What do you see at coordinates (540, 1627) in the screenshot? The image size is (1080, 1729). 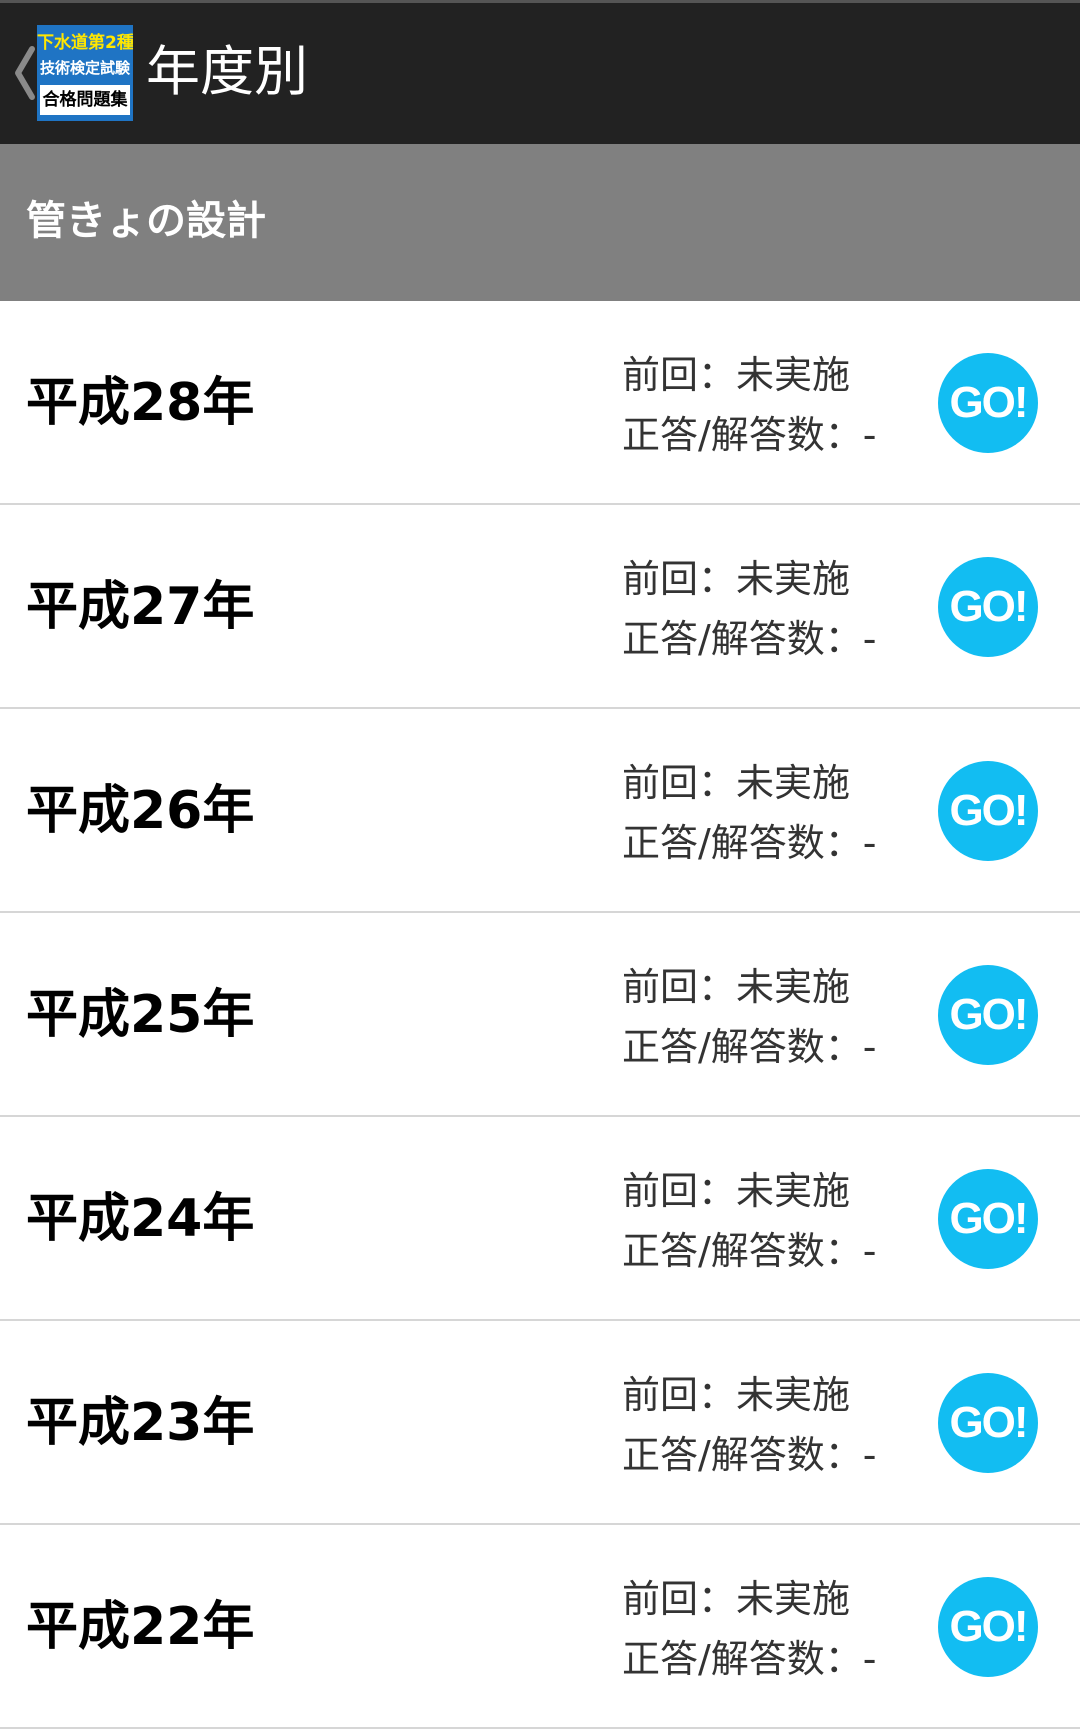 I see `year-row: 平成22年 前回：未実施 正答/解答数：- GO!` at bounding box center [540, 1627].